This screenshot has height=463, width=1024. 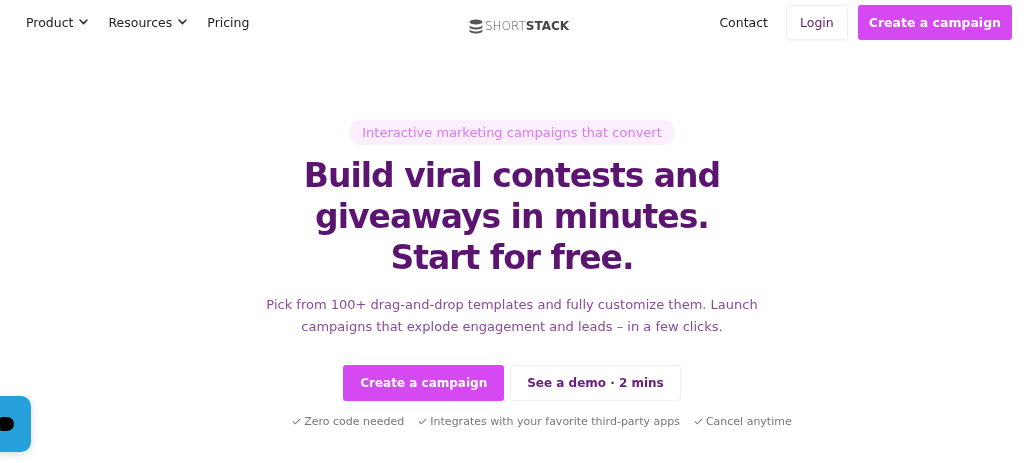 What do you see at coordinates (555, 421) in the screenshot?
I see `feature-text: Integrates with your favorite third-party apps` at bounding box center [555, 421].